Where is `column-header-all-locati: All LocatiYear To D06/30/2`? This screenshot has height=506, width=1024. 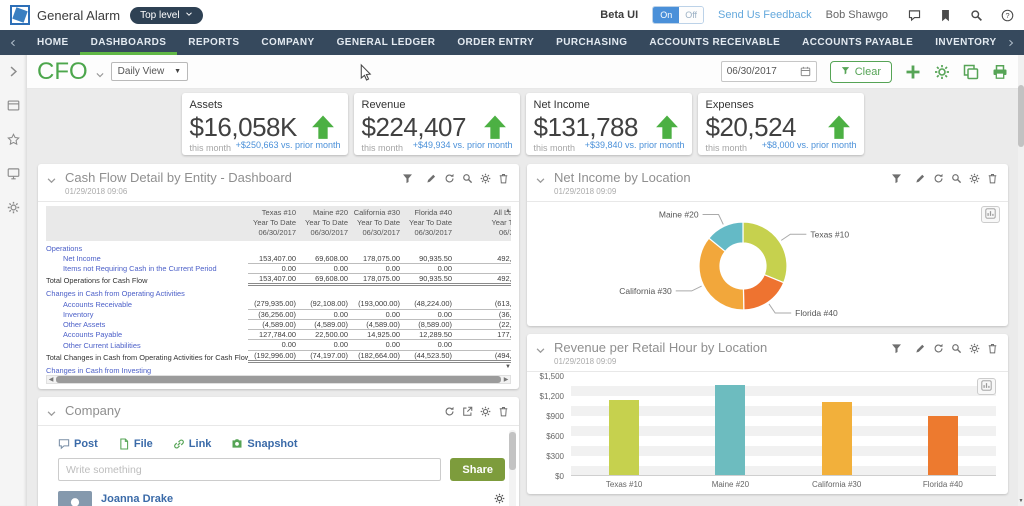
column-header-all-locati: All LocatiYear To D06/30/2 is located at coordinates (483, 222).